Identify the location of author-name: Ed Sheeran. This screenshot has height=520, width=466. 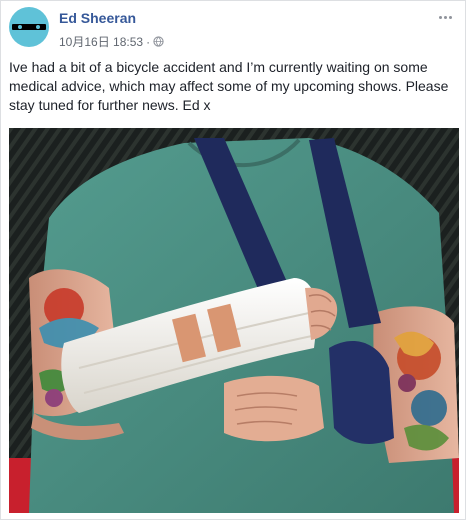
(97, 18).